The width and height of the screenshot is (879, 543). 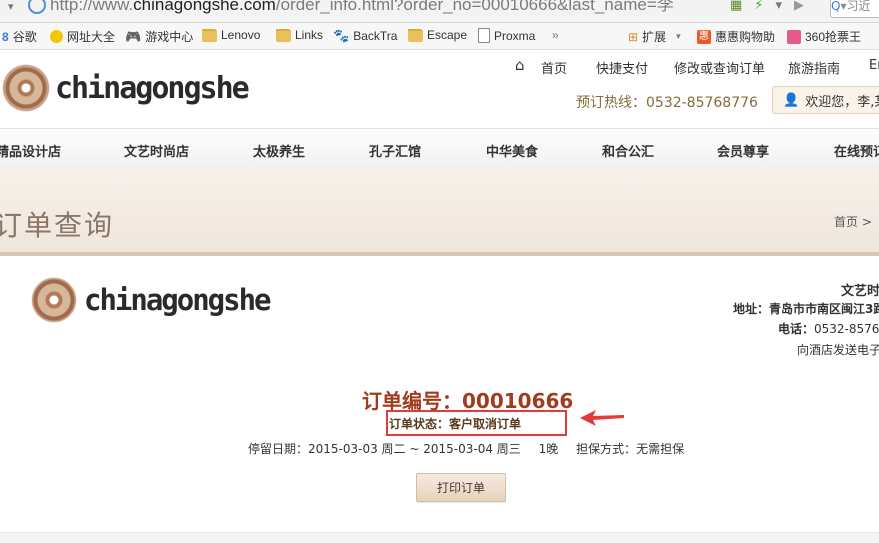 I want to click on bookmark-label: Escape, so click(x=447, y=35).